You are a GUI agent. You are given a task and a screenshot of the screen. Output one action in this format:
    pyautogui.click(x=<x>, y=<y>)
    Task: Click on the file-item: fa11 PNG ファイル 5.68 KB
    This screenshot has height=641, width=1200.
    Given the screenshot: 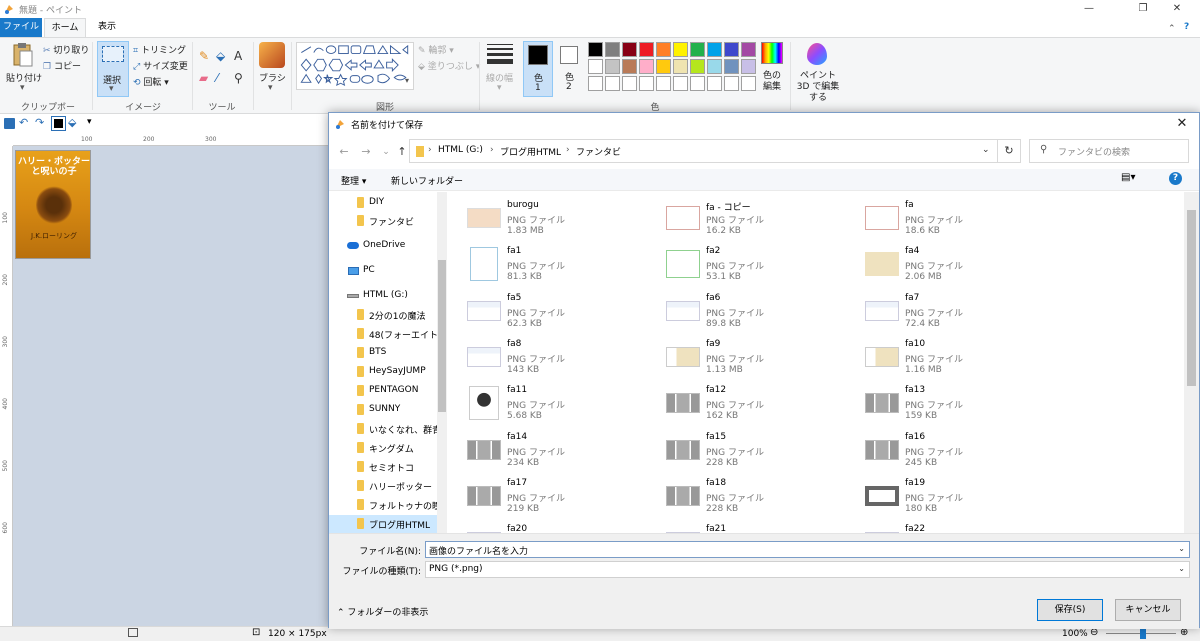 What is the action you would take?
    pyautogui.click(x=546, y=404)
    